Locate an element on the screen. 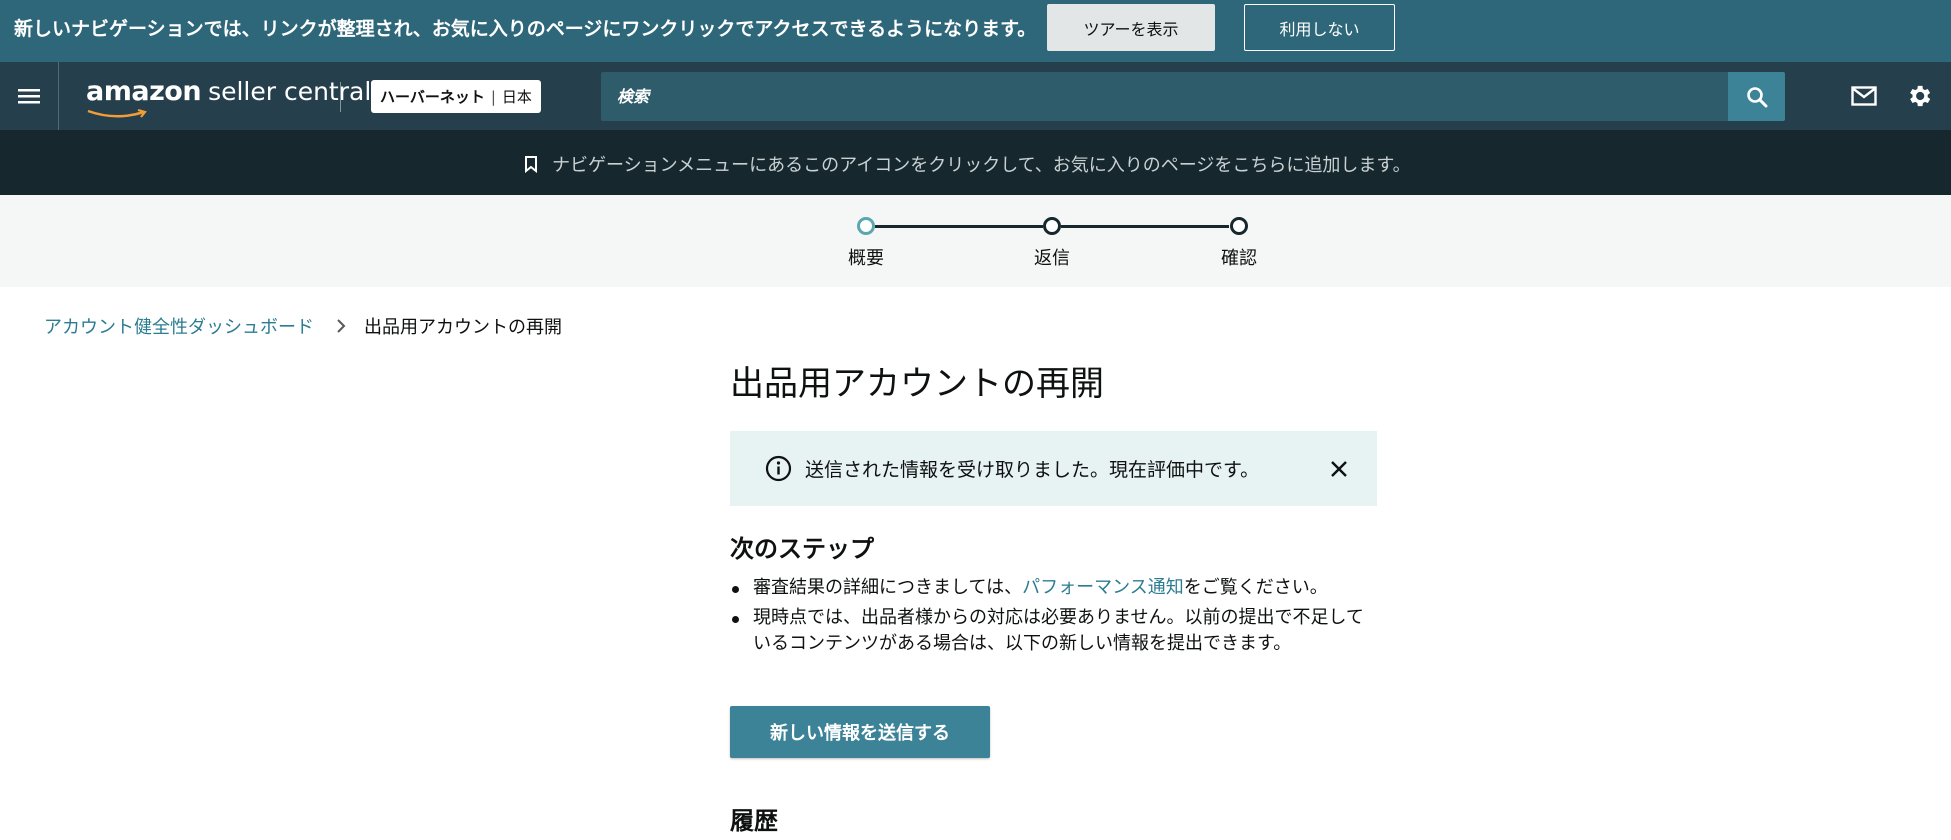  step-indicator-overview is located at coordinates (866, 226).